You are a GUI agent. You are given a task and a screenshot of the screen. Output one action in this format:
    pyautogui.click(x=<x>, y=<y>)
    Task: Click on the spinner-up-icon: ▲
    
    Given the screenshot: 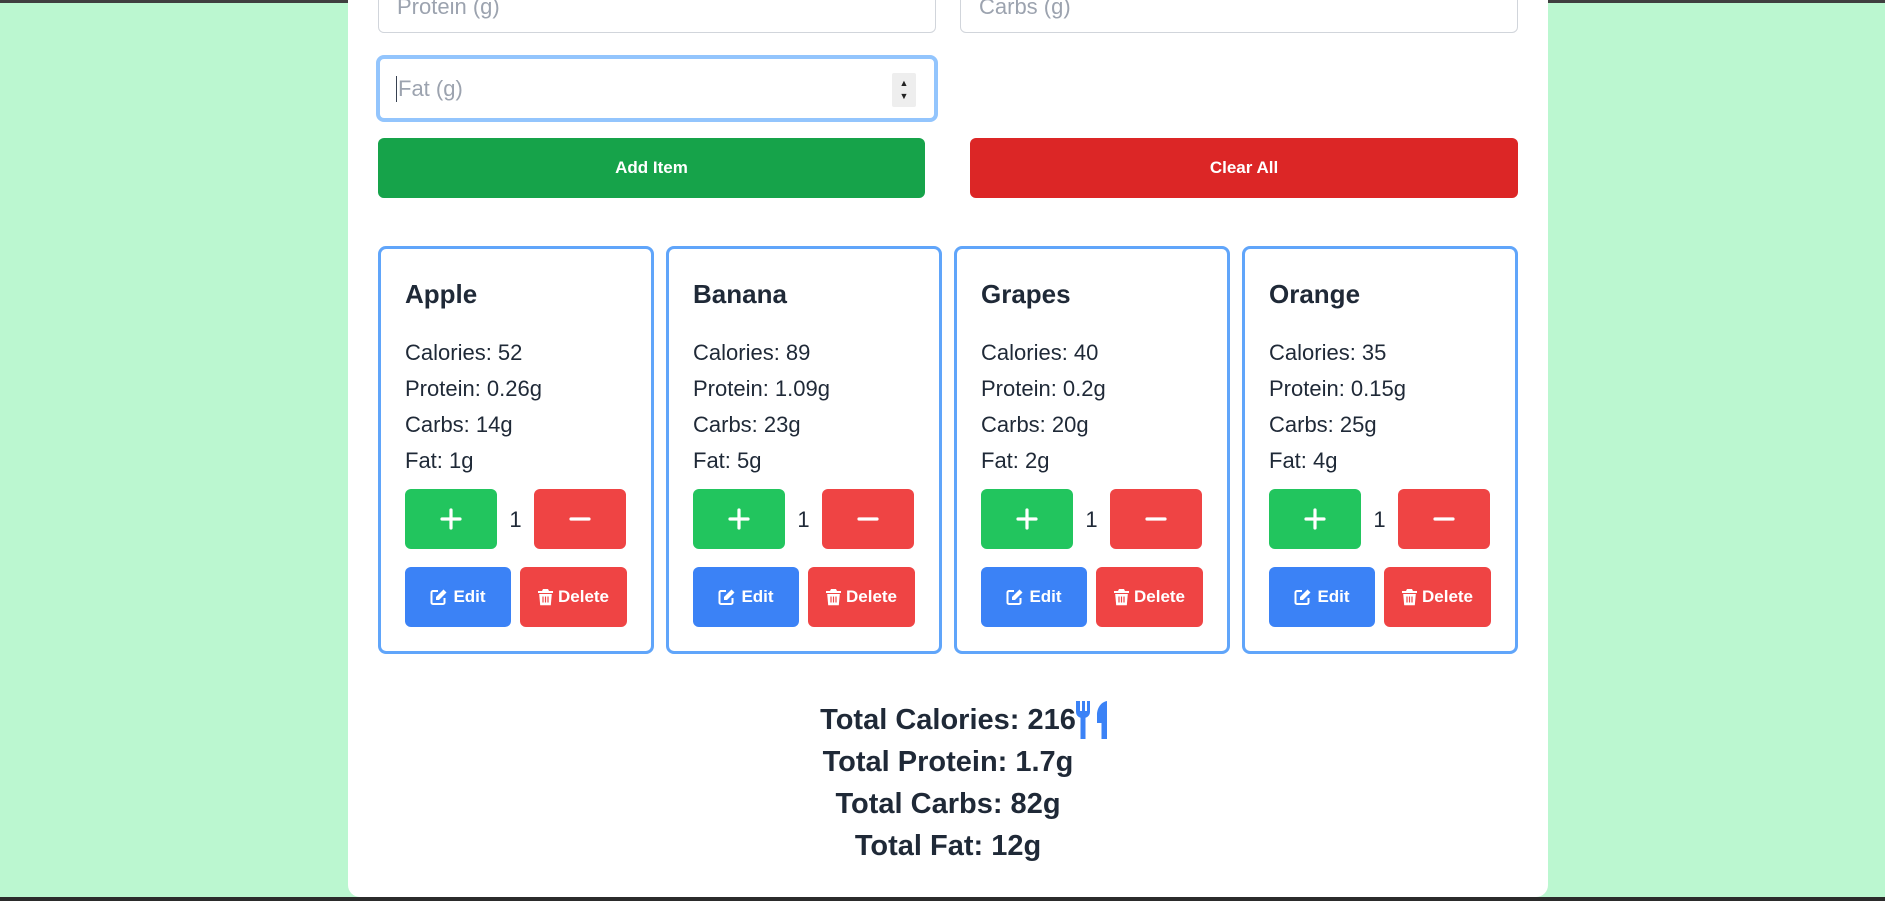 What is the action you would take?
    pyautogui.click(x=904, y=83)
    